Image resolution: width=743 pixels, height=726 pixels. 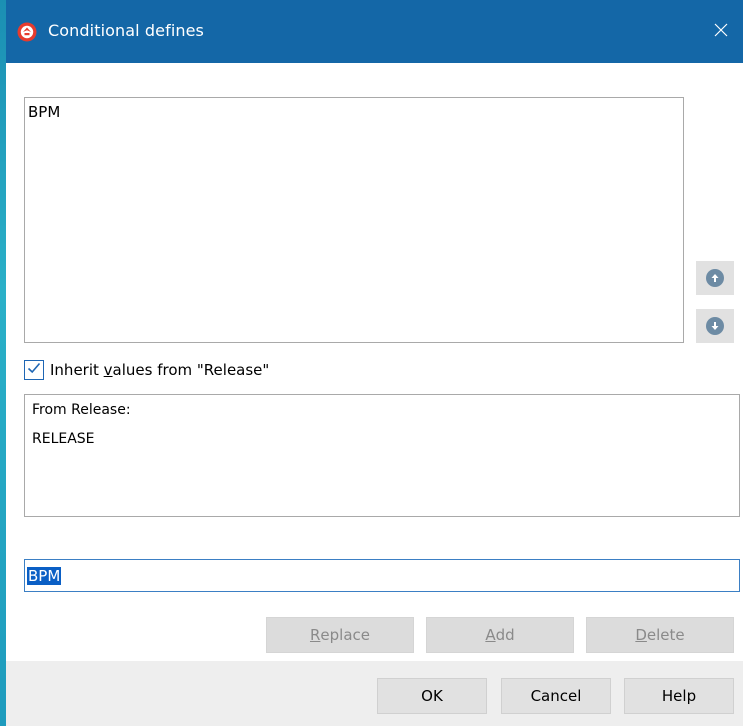 What do you see at coordinates (27, 32) in the screenshot?
I see `app-logo-icon` at bounding box center [27, 32].